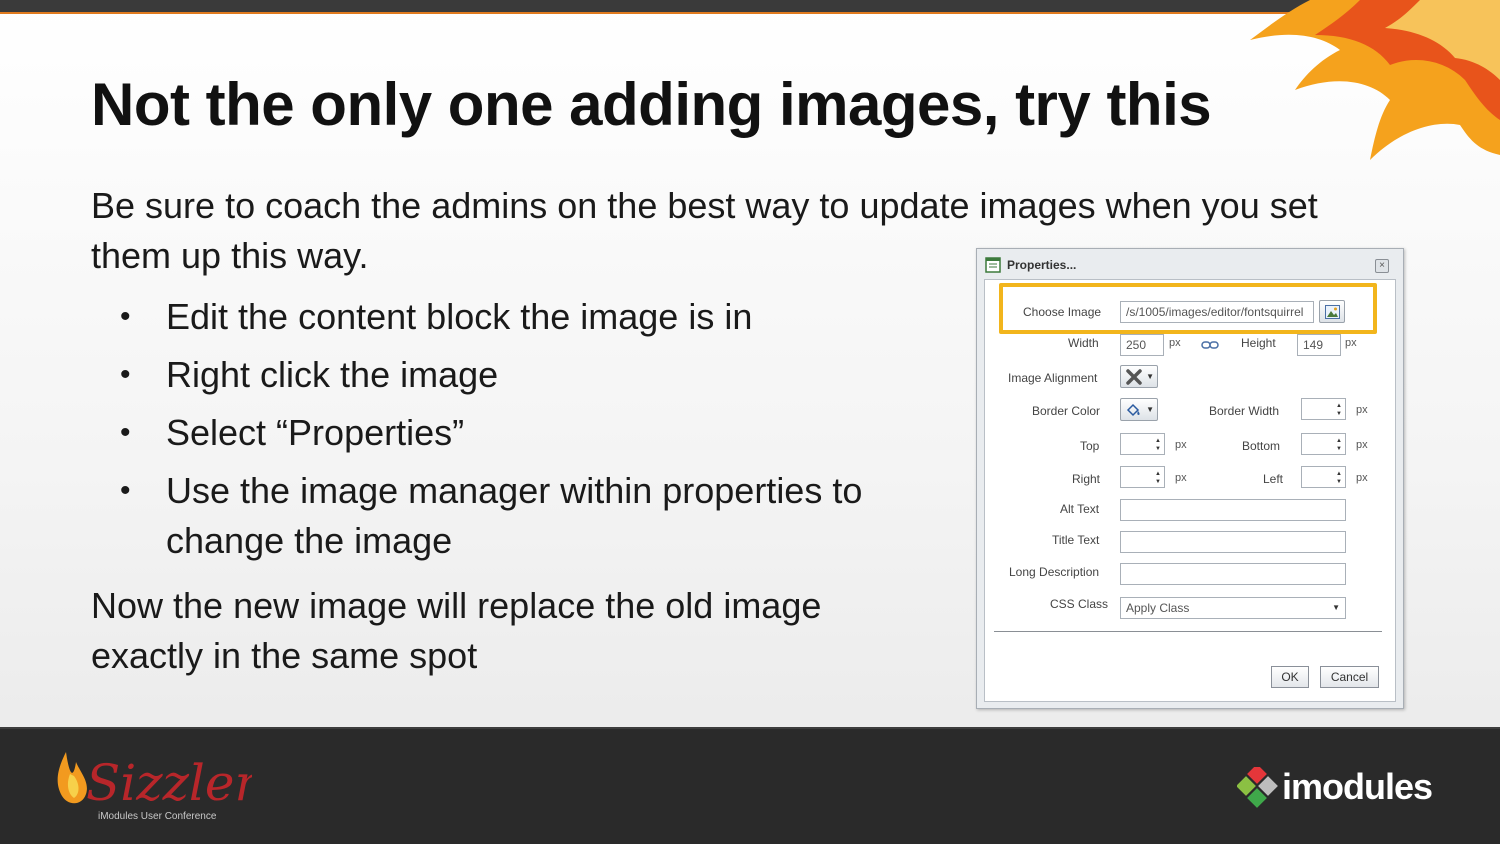 The height and width of the screenshot is (844, 1500). I want to click on left-spinner: ▲ ▼, so click(1323, 477).